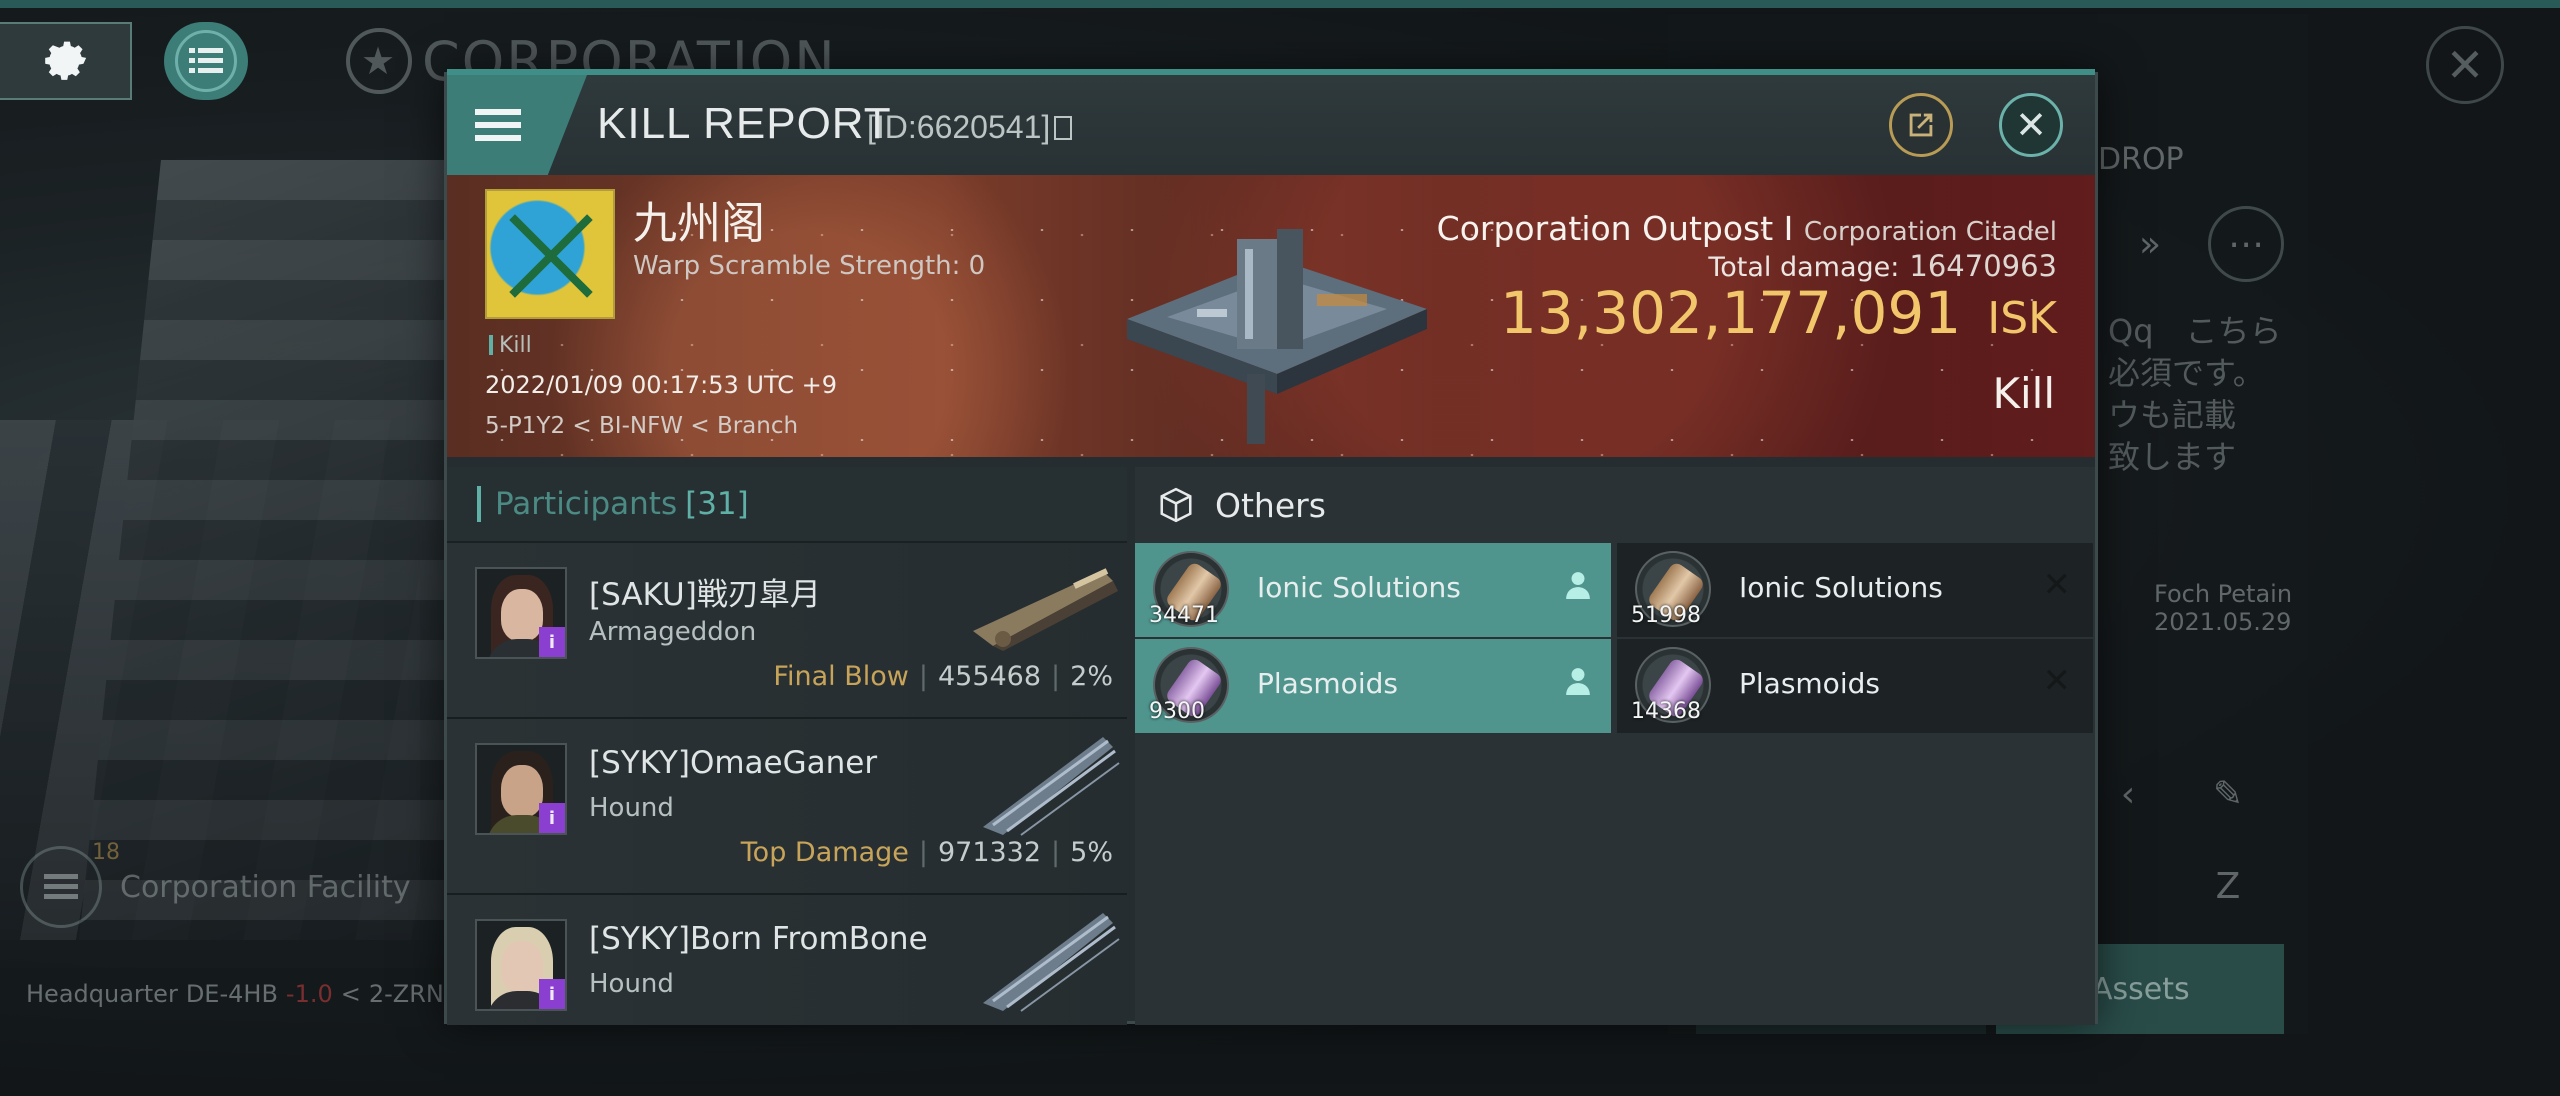  What do you see at coordinates (309, 994) in the screenshot?
I see `background-hq-sec: -1.0` at bounding box center [309, 994].